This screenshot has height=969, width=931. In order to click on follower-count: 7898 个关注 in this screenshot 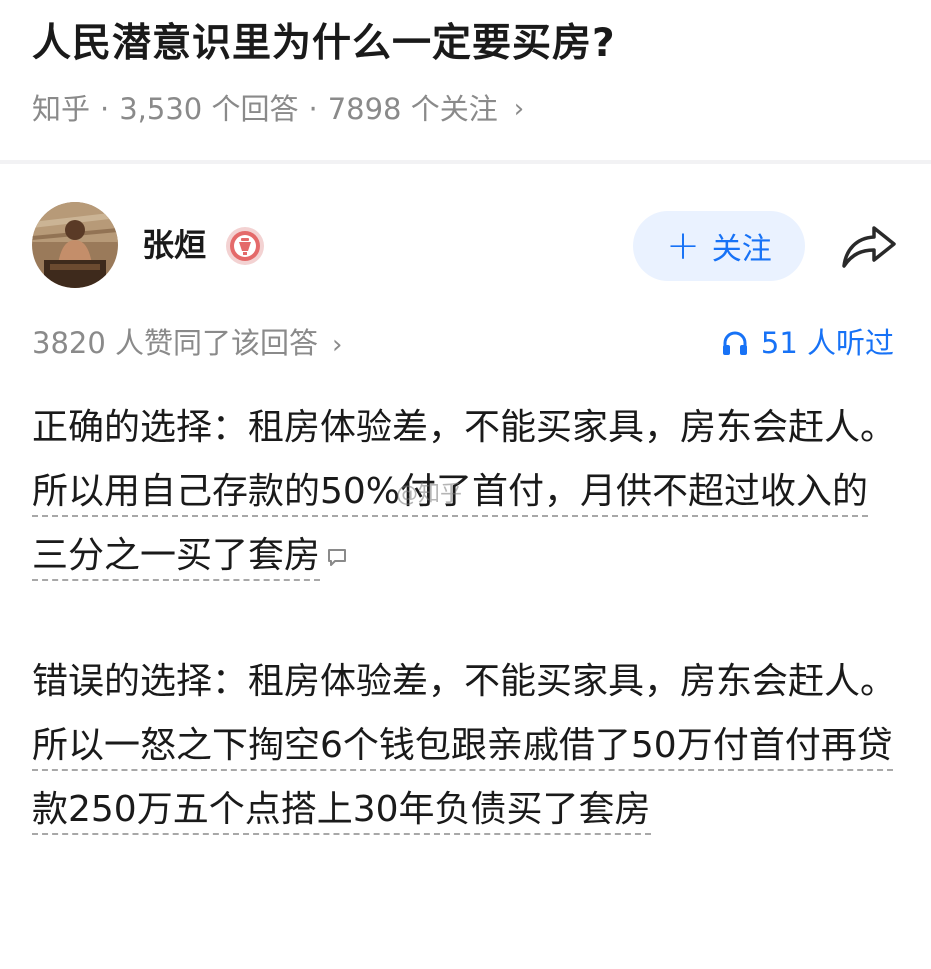, I will do `click(412, 109)`.